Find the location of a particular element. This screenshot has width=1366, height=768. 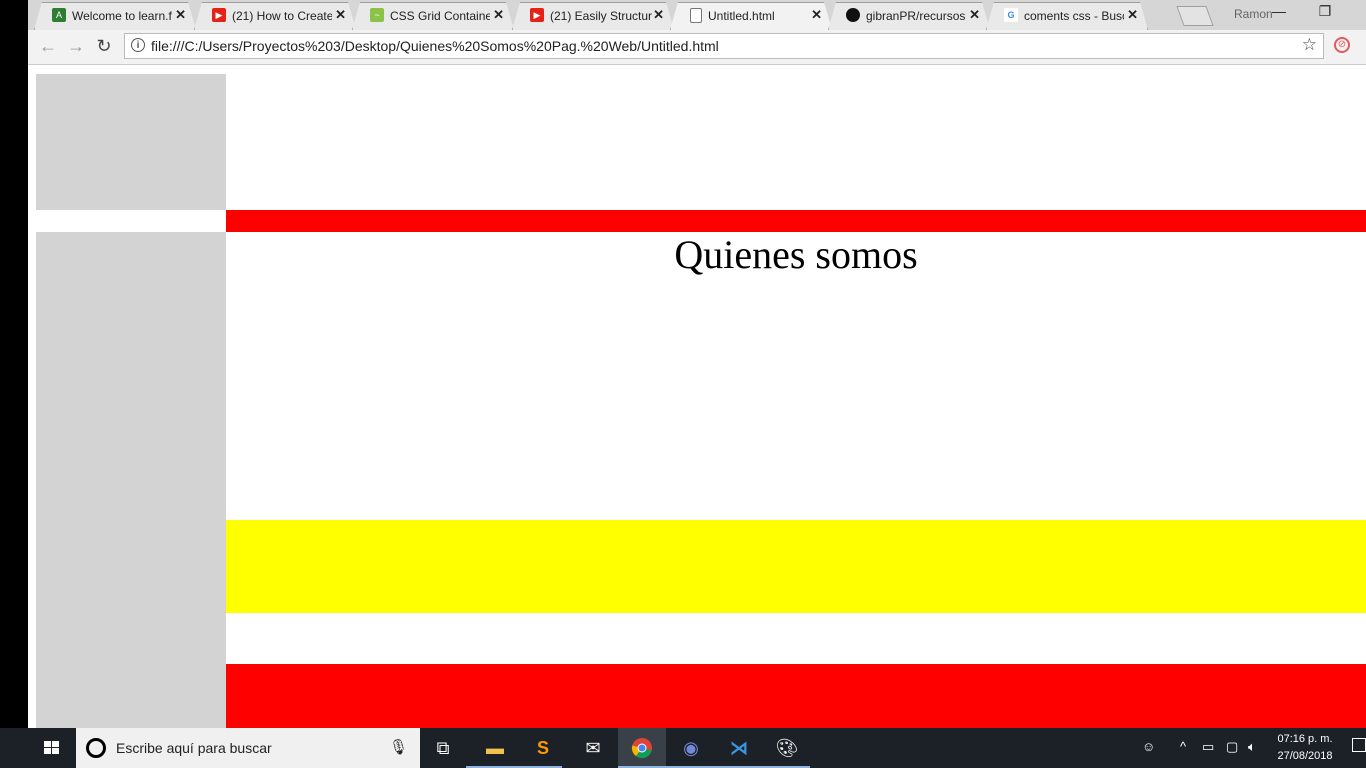

back-arrow-icon: ← is located at coordinates (48, 46).